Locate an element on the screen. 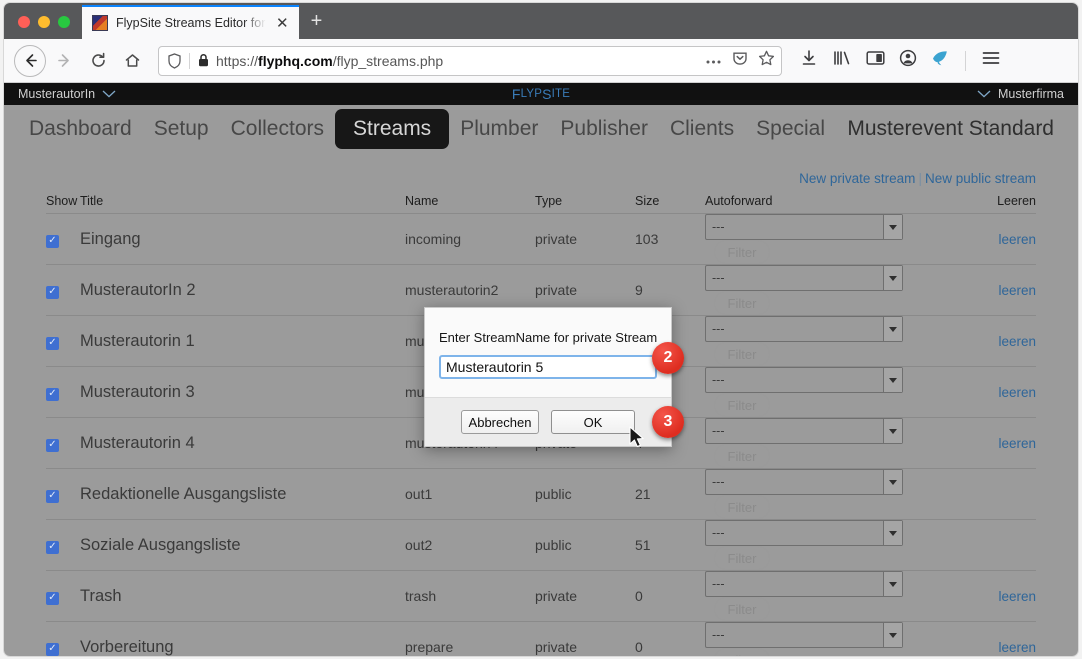  stream-name-cell: out2 is located at coordinates (470, 545).